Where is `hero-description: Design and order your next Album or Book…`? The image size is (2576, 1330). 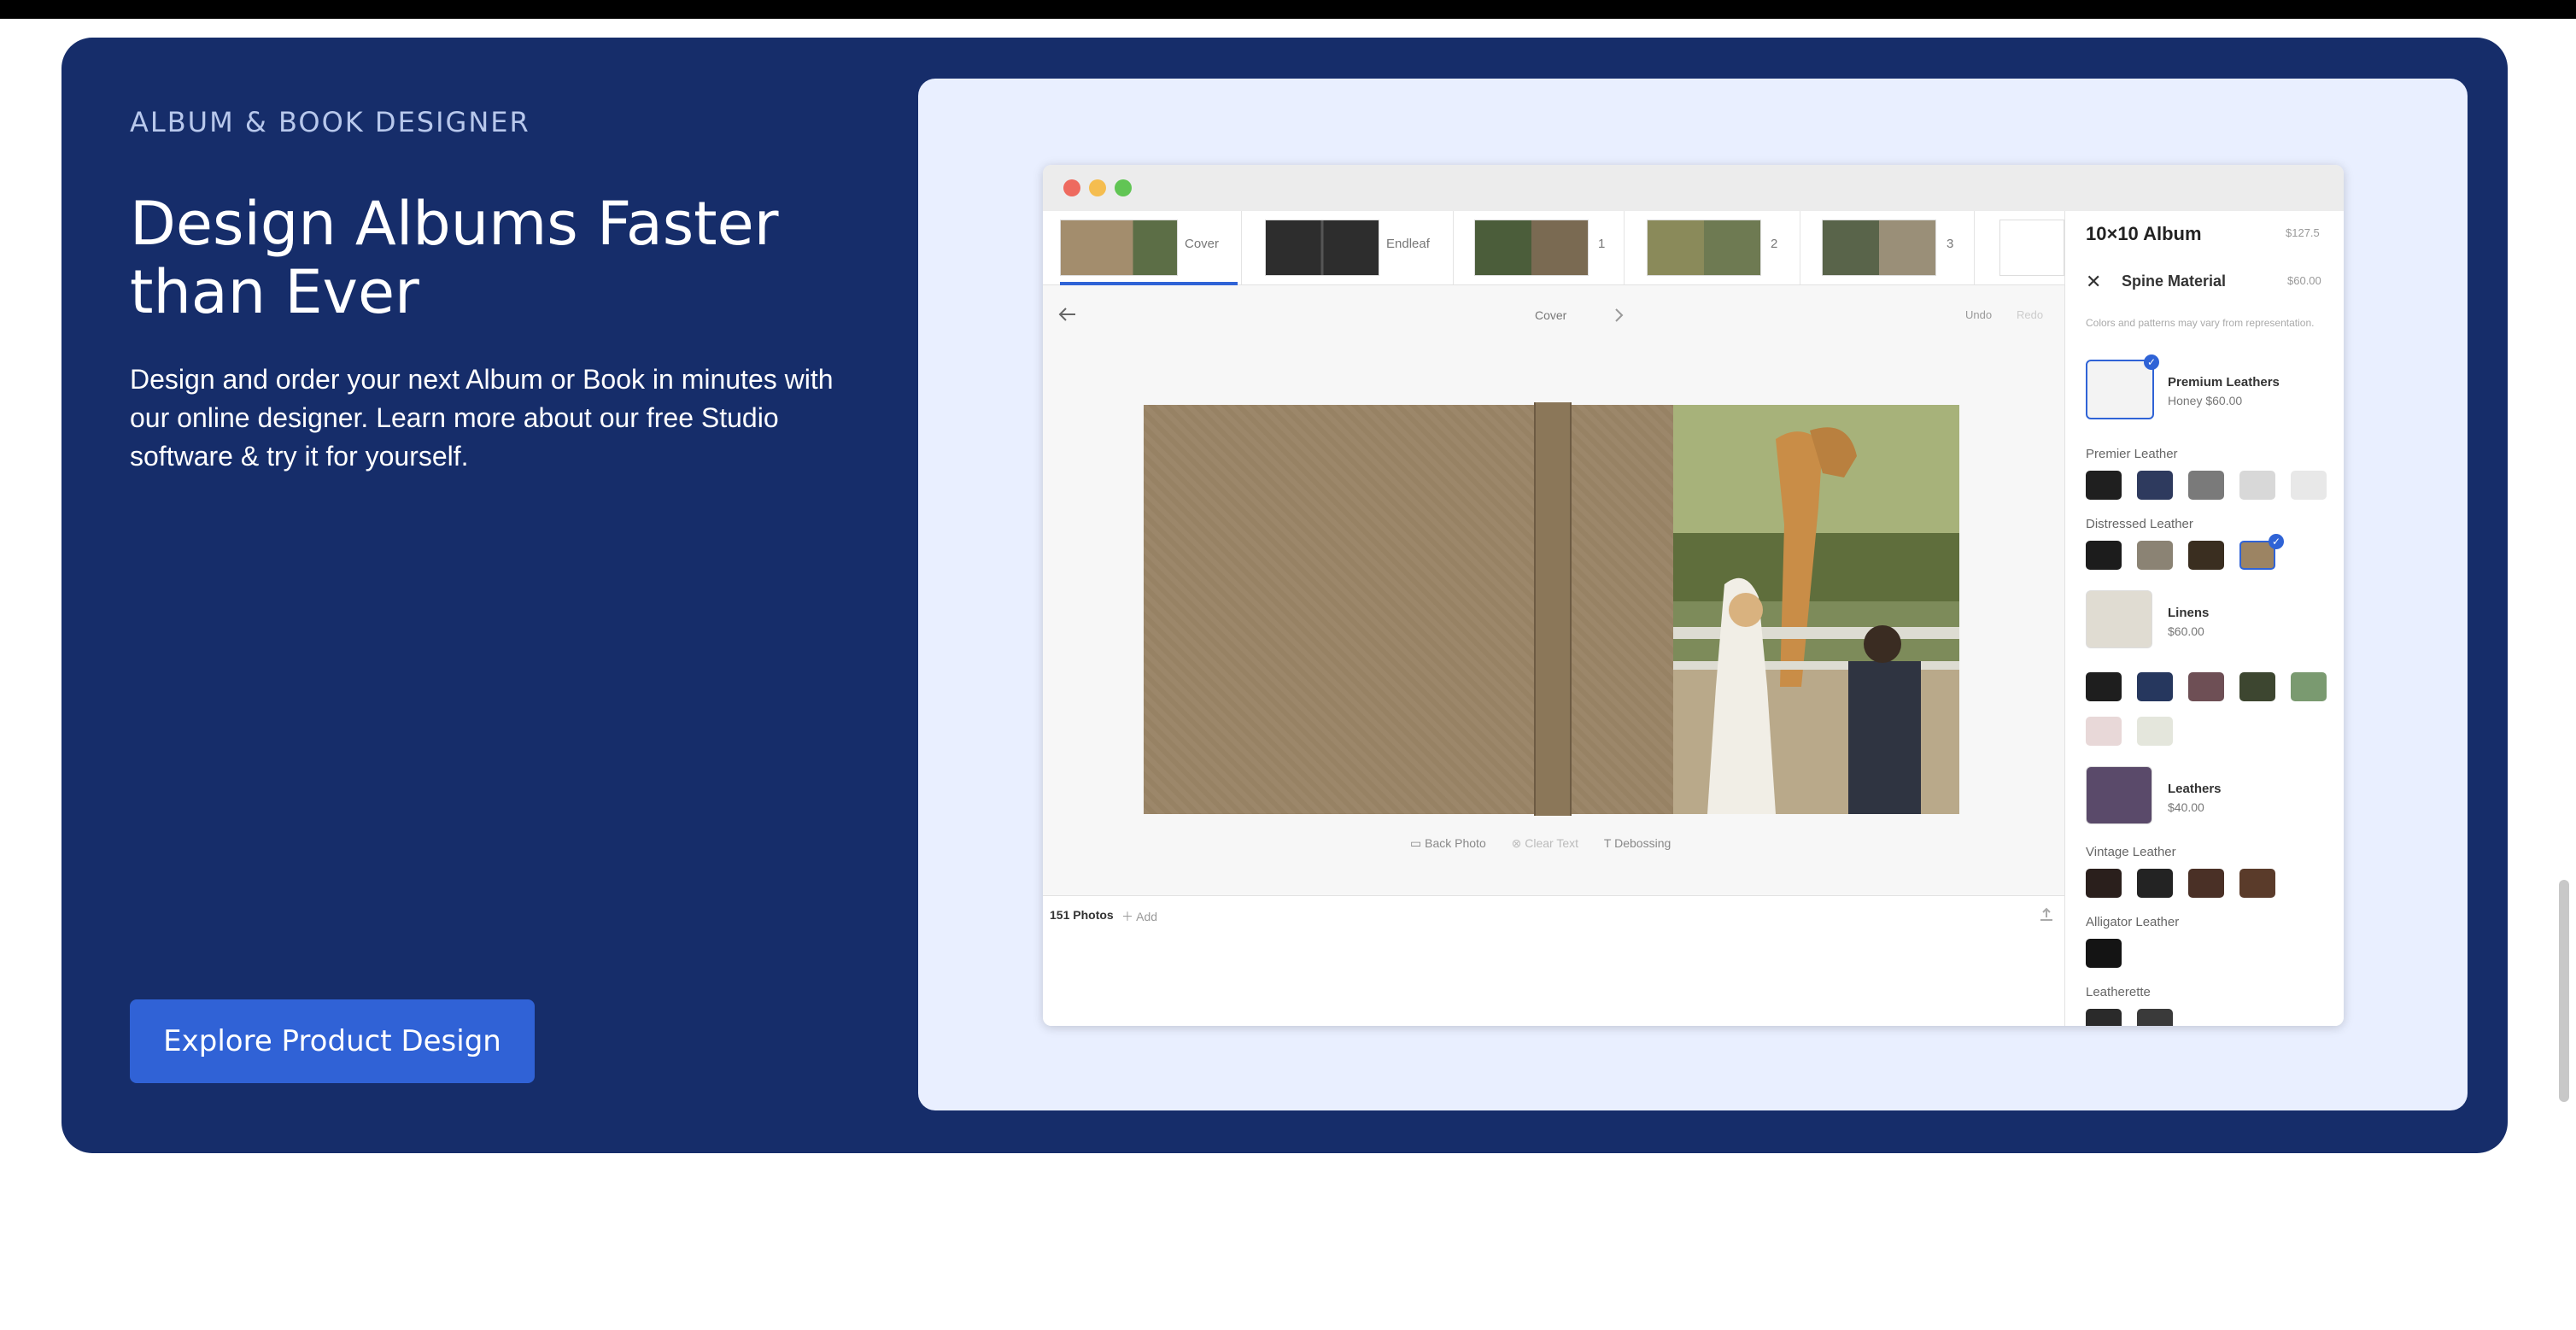 hero-description: Design and order your next Album or Book… is located at coordinates (482, 418).